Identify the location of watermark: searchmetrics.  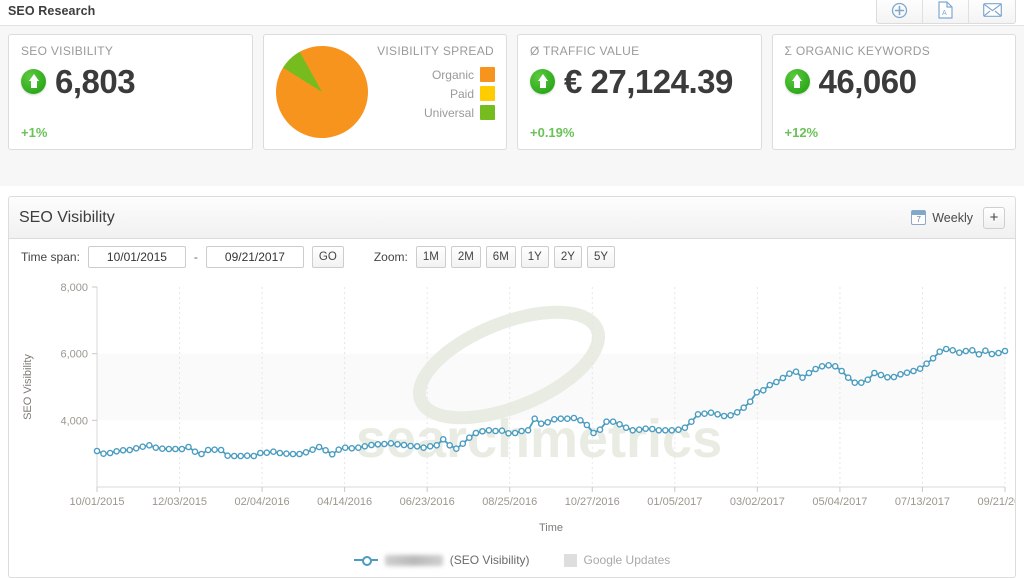
(539, 439).